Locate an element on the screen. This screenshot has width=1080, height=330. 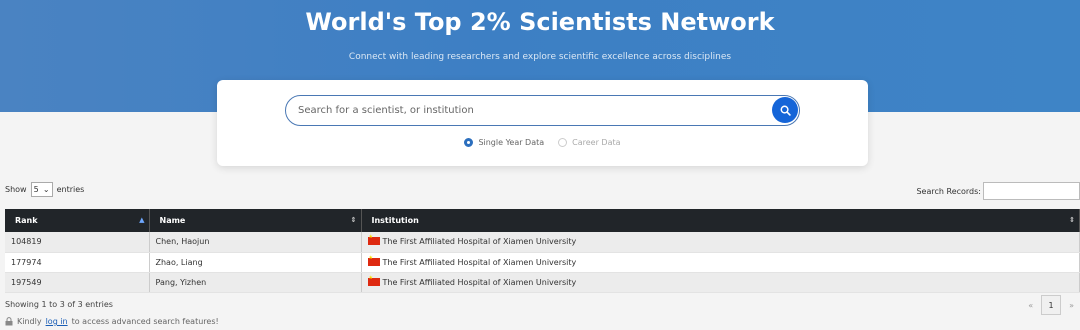
entries-length: Show 5 ⌄ entries is located at coordinates (44, 189).